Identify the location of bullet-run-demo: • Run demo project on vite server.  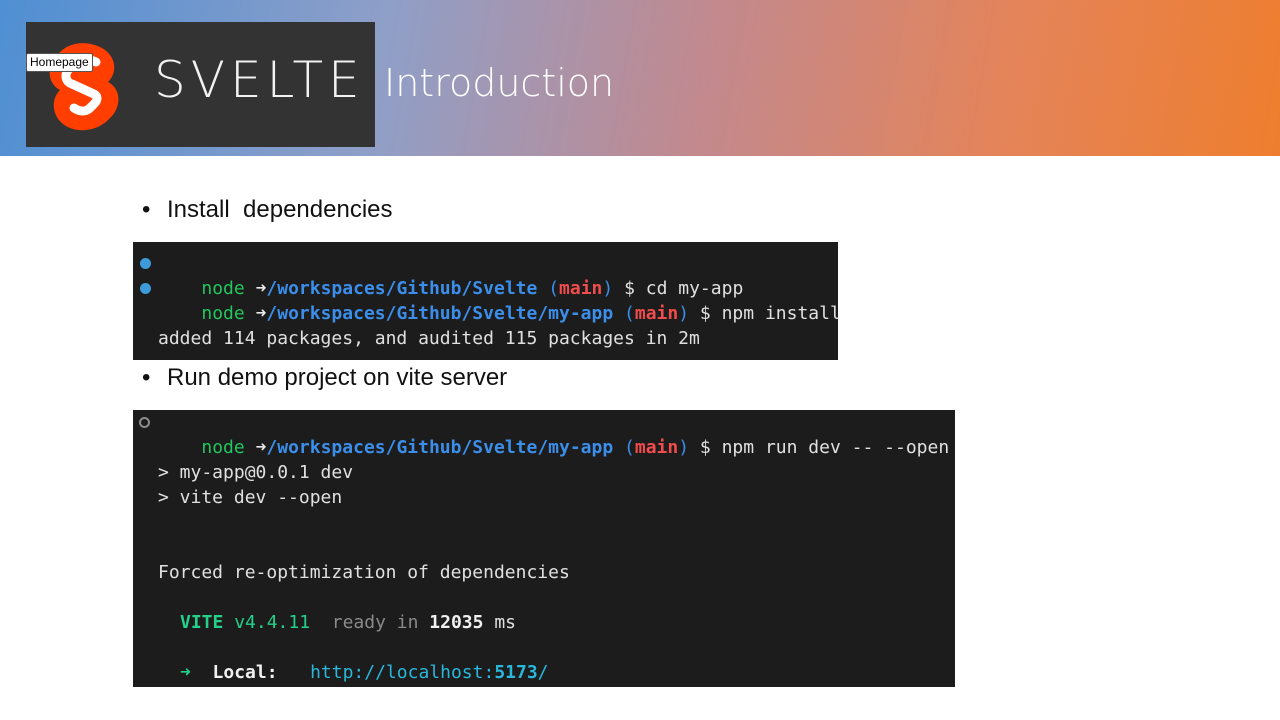
(324, 378).